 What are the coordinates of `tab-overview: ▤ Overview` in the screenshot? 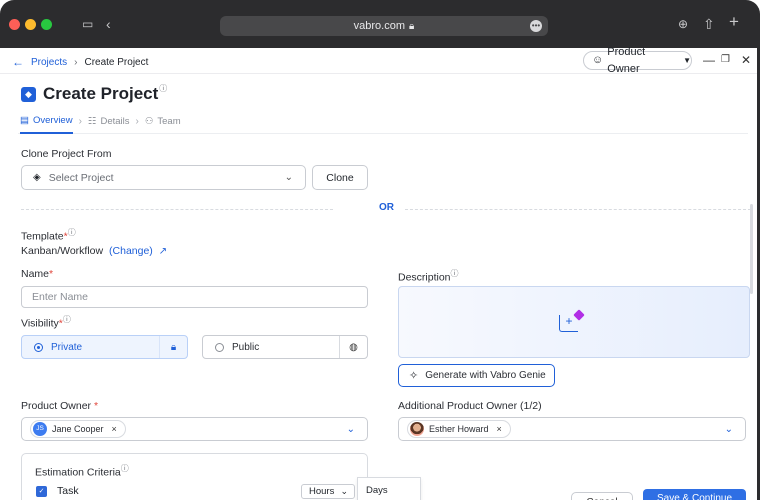 It's located at (46, 122).